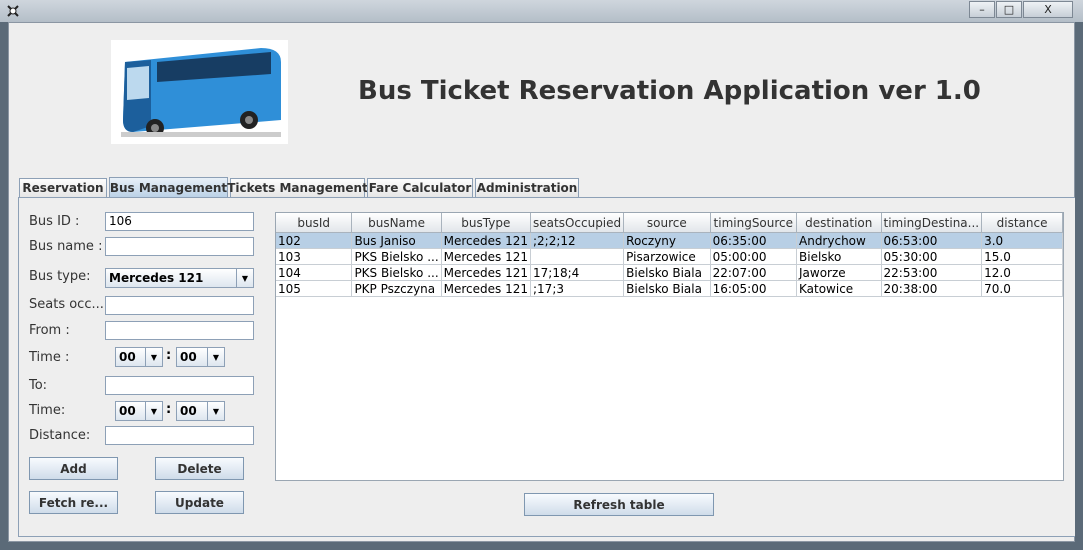 The height and width of the screenshot is (550, 1083). Describe the element at coordinates (527, 187) in the screenshot. I see `tab-administration: Administration` at that location.